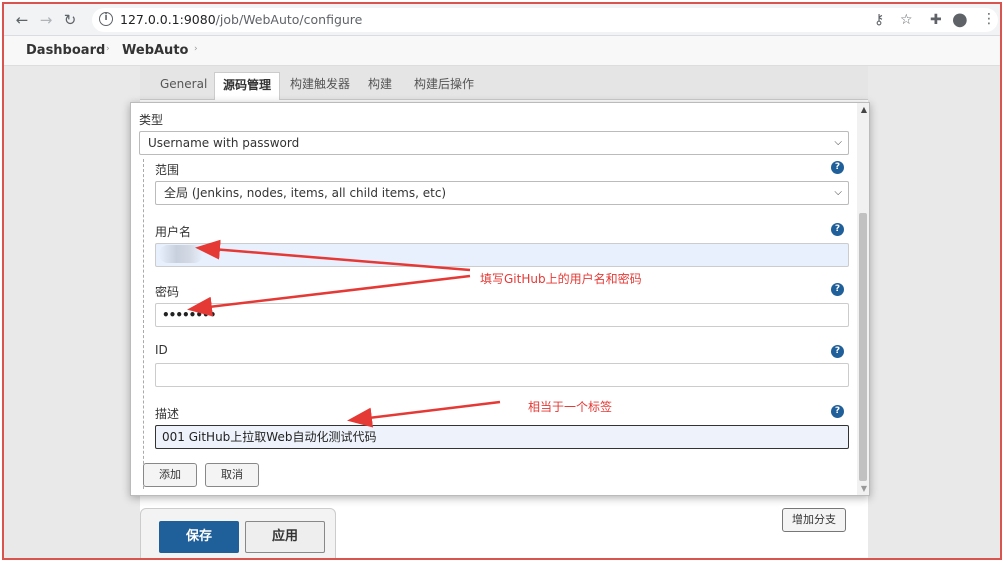  Describe the element at coordinates (320, 86) in the screenshot. I see `tab-triggers: 构建触发器` at that location.